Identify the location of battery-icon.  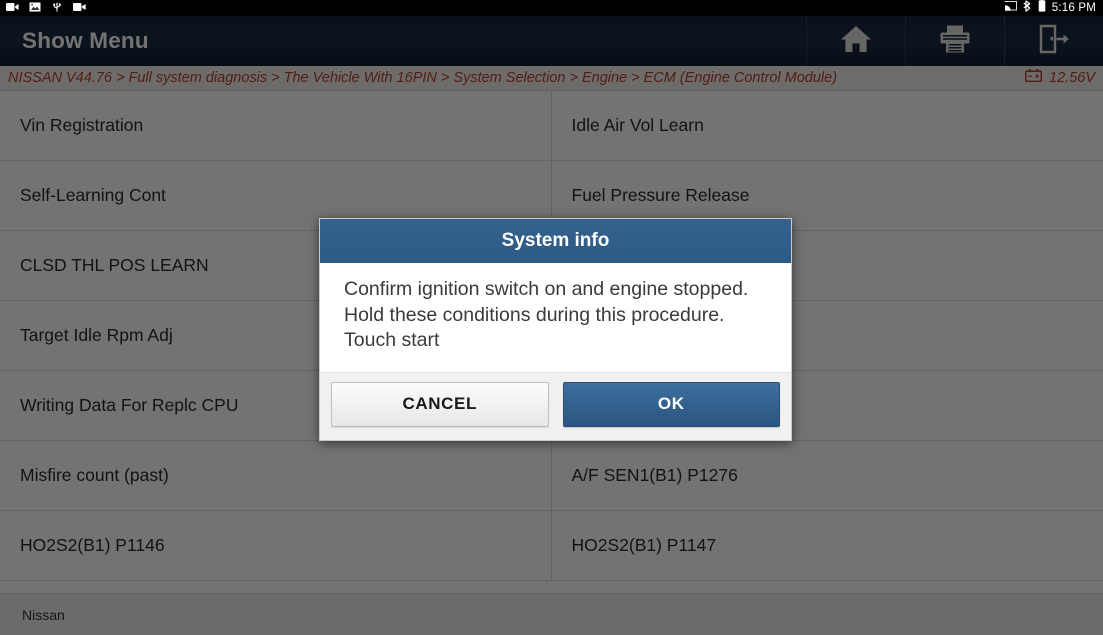
(1042, 8).